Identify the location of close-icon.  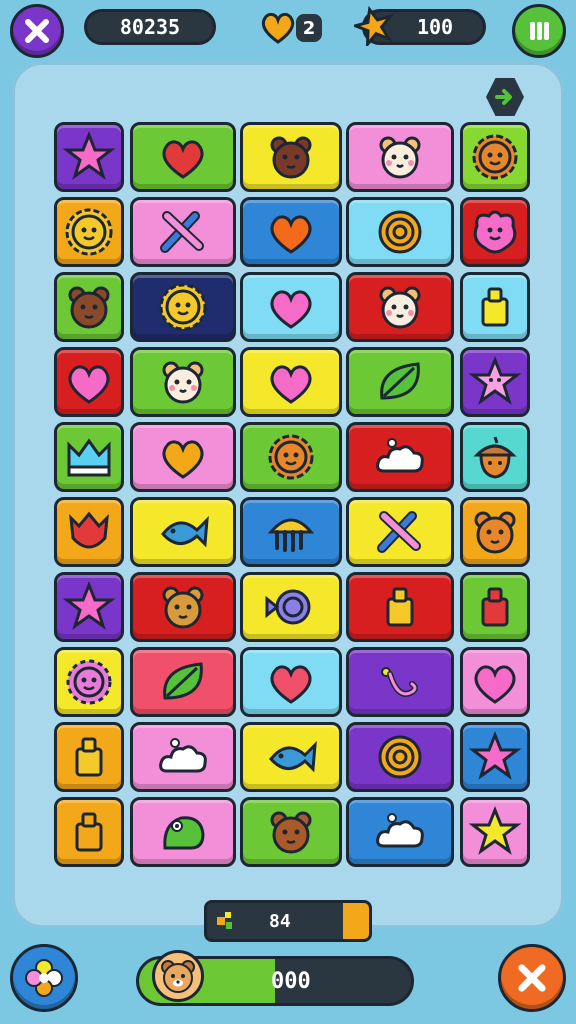
(532, 978).